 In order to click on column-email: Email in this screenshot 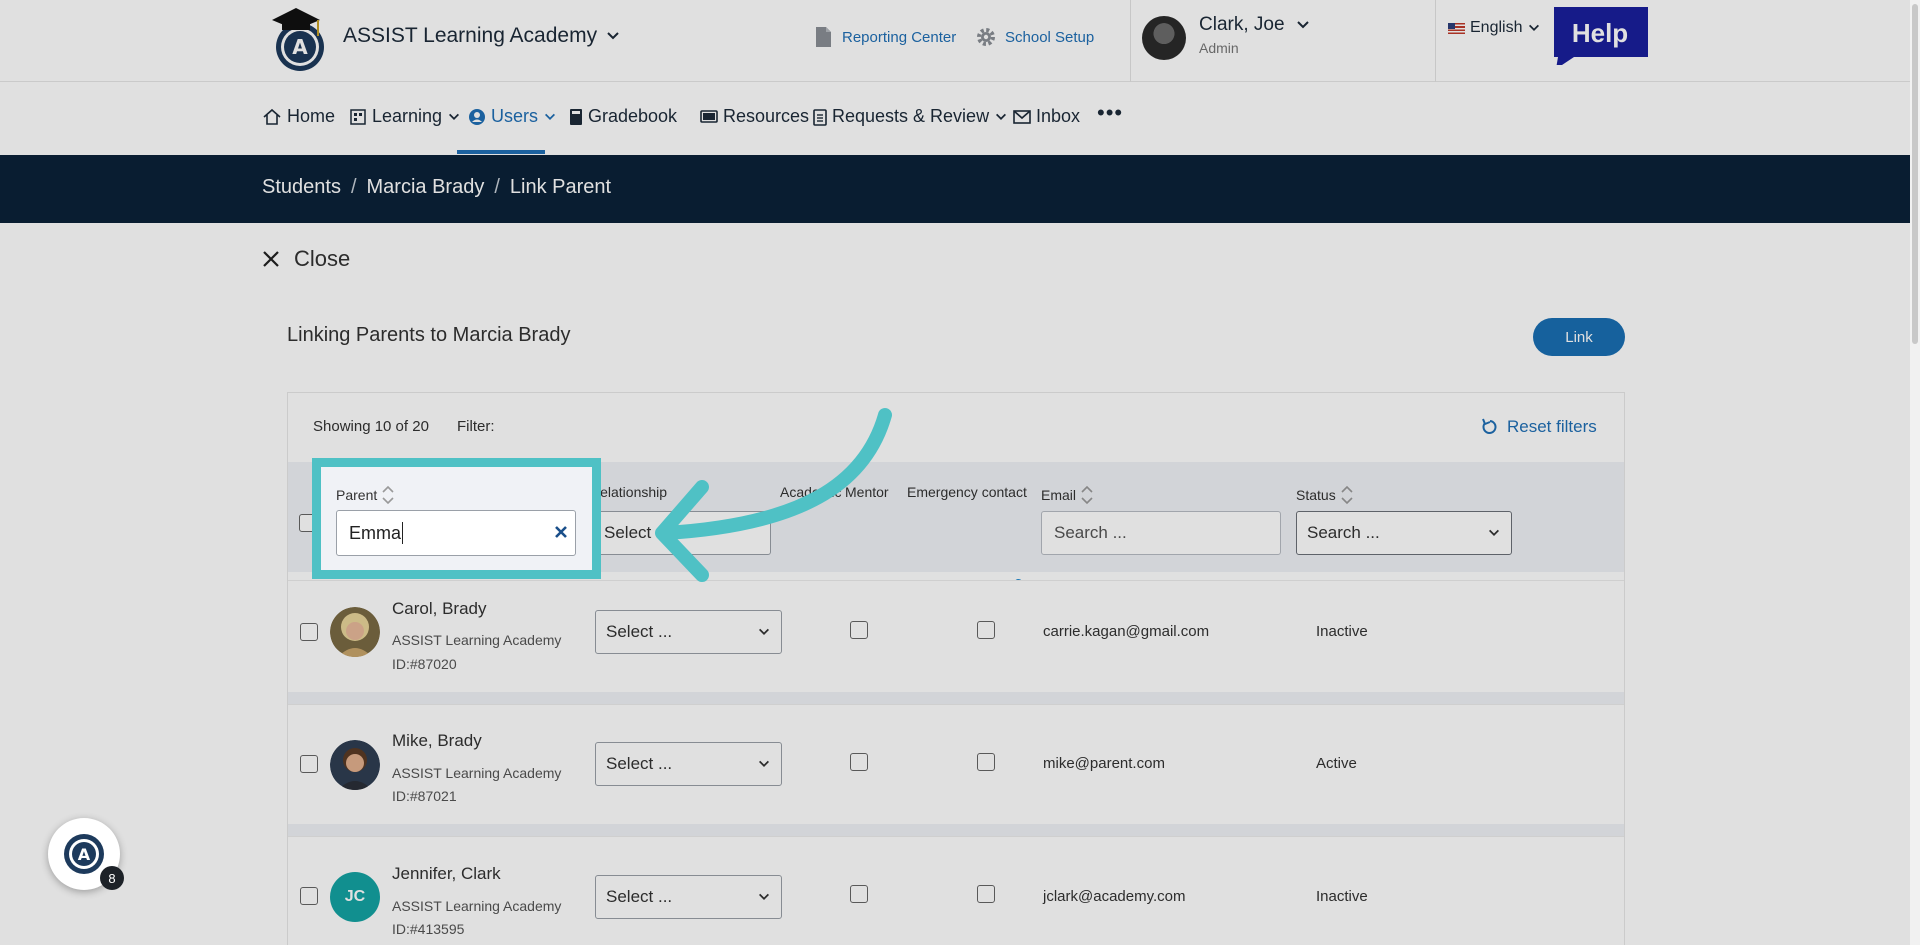, I will do `click(1067, 495)`.